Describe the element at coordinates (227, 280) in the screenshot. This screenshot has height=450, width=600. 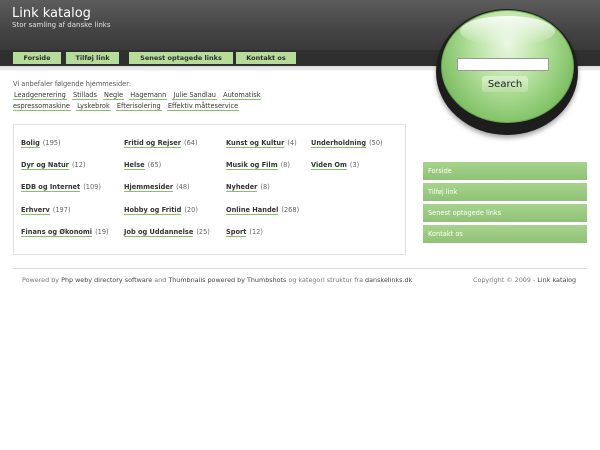
I see `footer-thumbnails-link: Thumbnails powered by Thumbshots` at that location.